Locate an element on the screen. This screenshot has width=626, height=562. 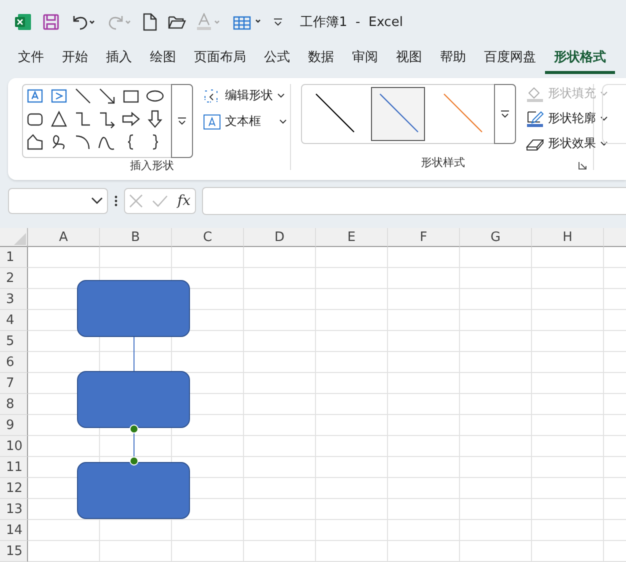
freeform-icon is located at coordinates (35, 142).